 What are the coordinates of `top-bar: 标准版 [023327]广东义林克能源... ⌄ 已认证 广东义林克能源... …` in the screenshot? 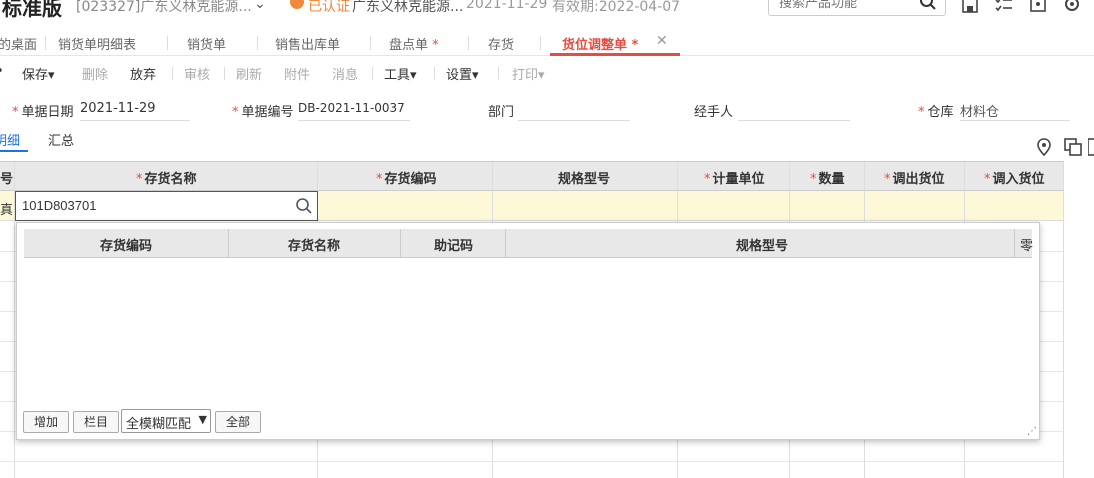 It's located at (547, 13).